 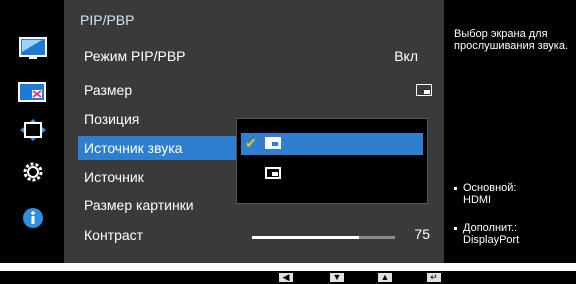 I want to click on menu-item-sound-source: Источник звука, so click(x=163, y=148).